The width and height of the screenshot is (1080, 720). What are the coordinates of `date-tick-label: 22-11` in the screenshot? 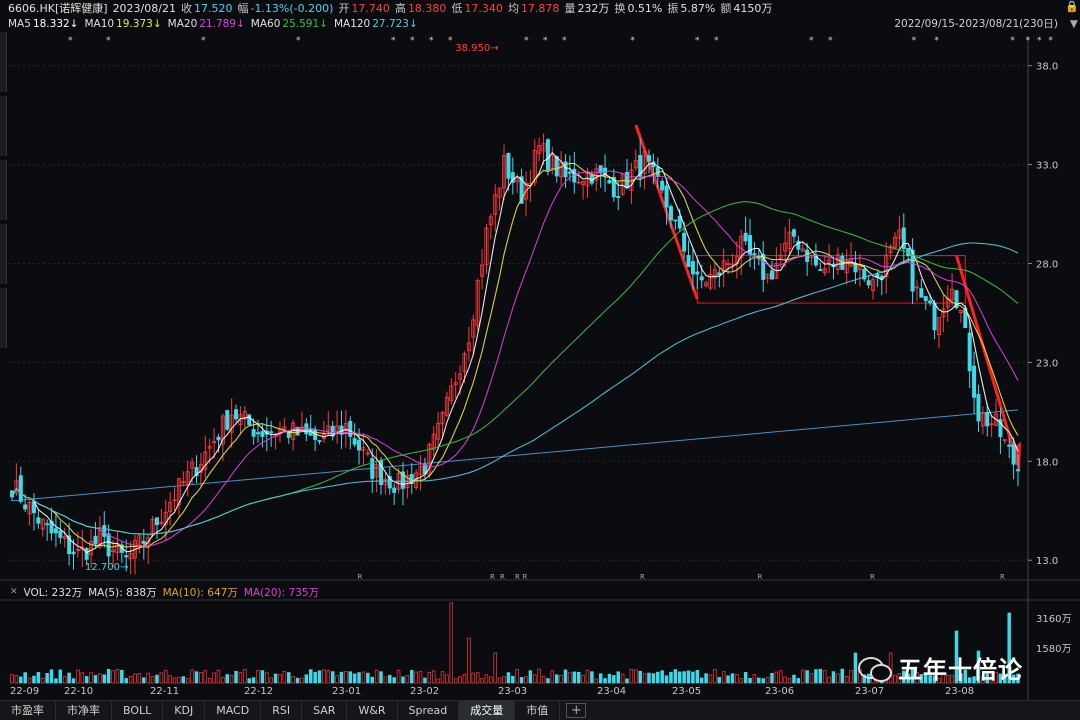 It's located at (164, 691).